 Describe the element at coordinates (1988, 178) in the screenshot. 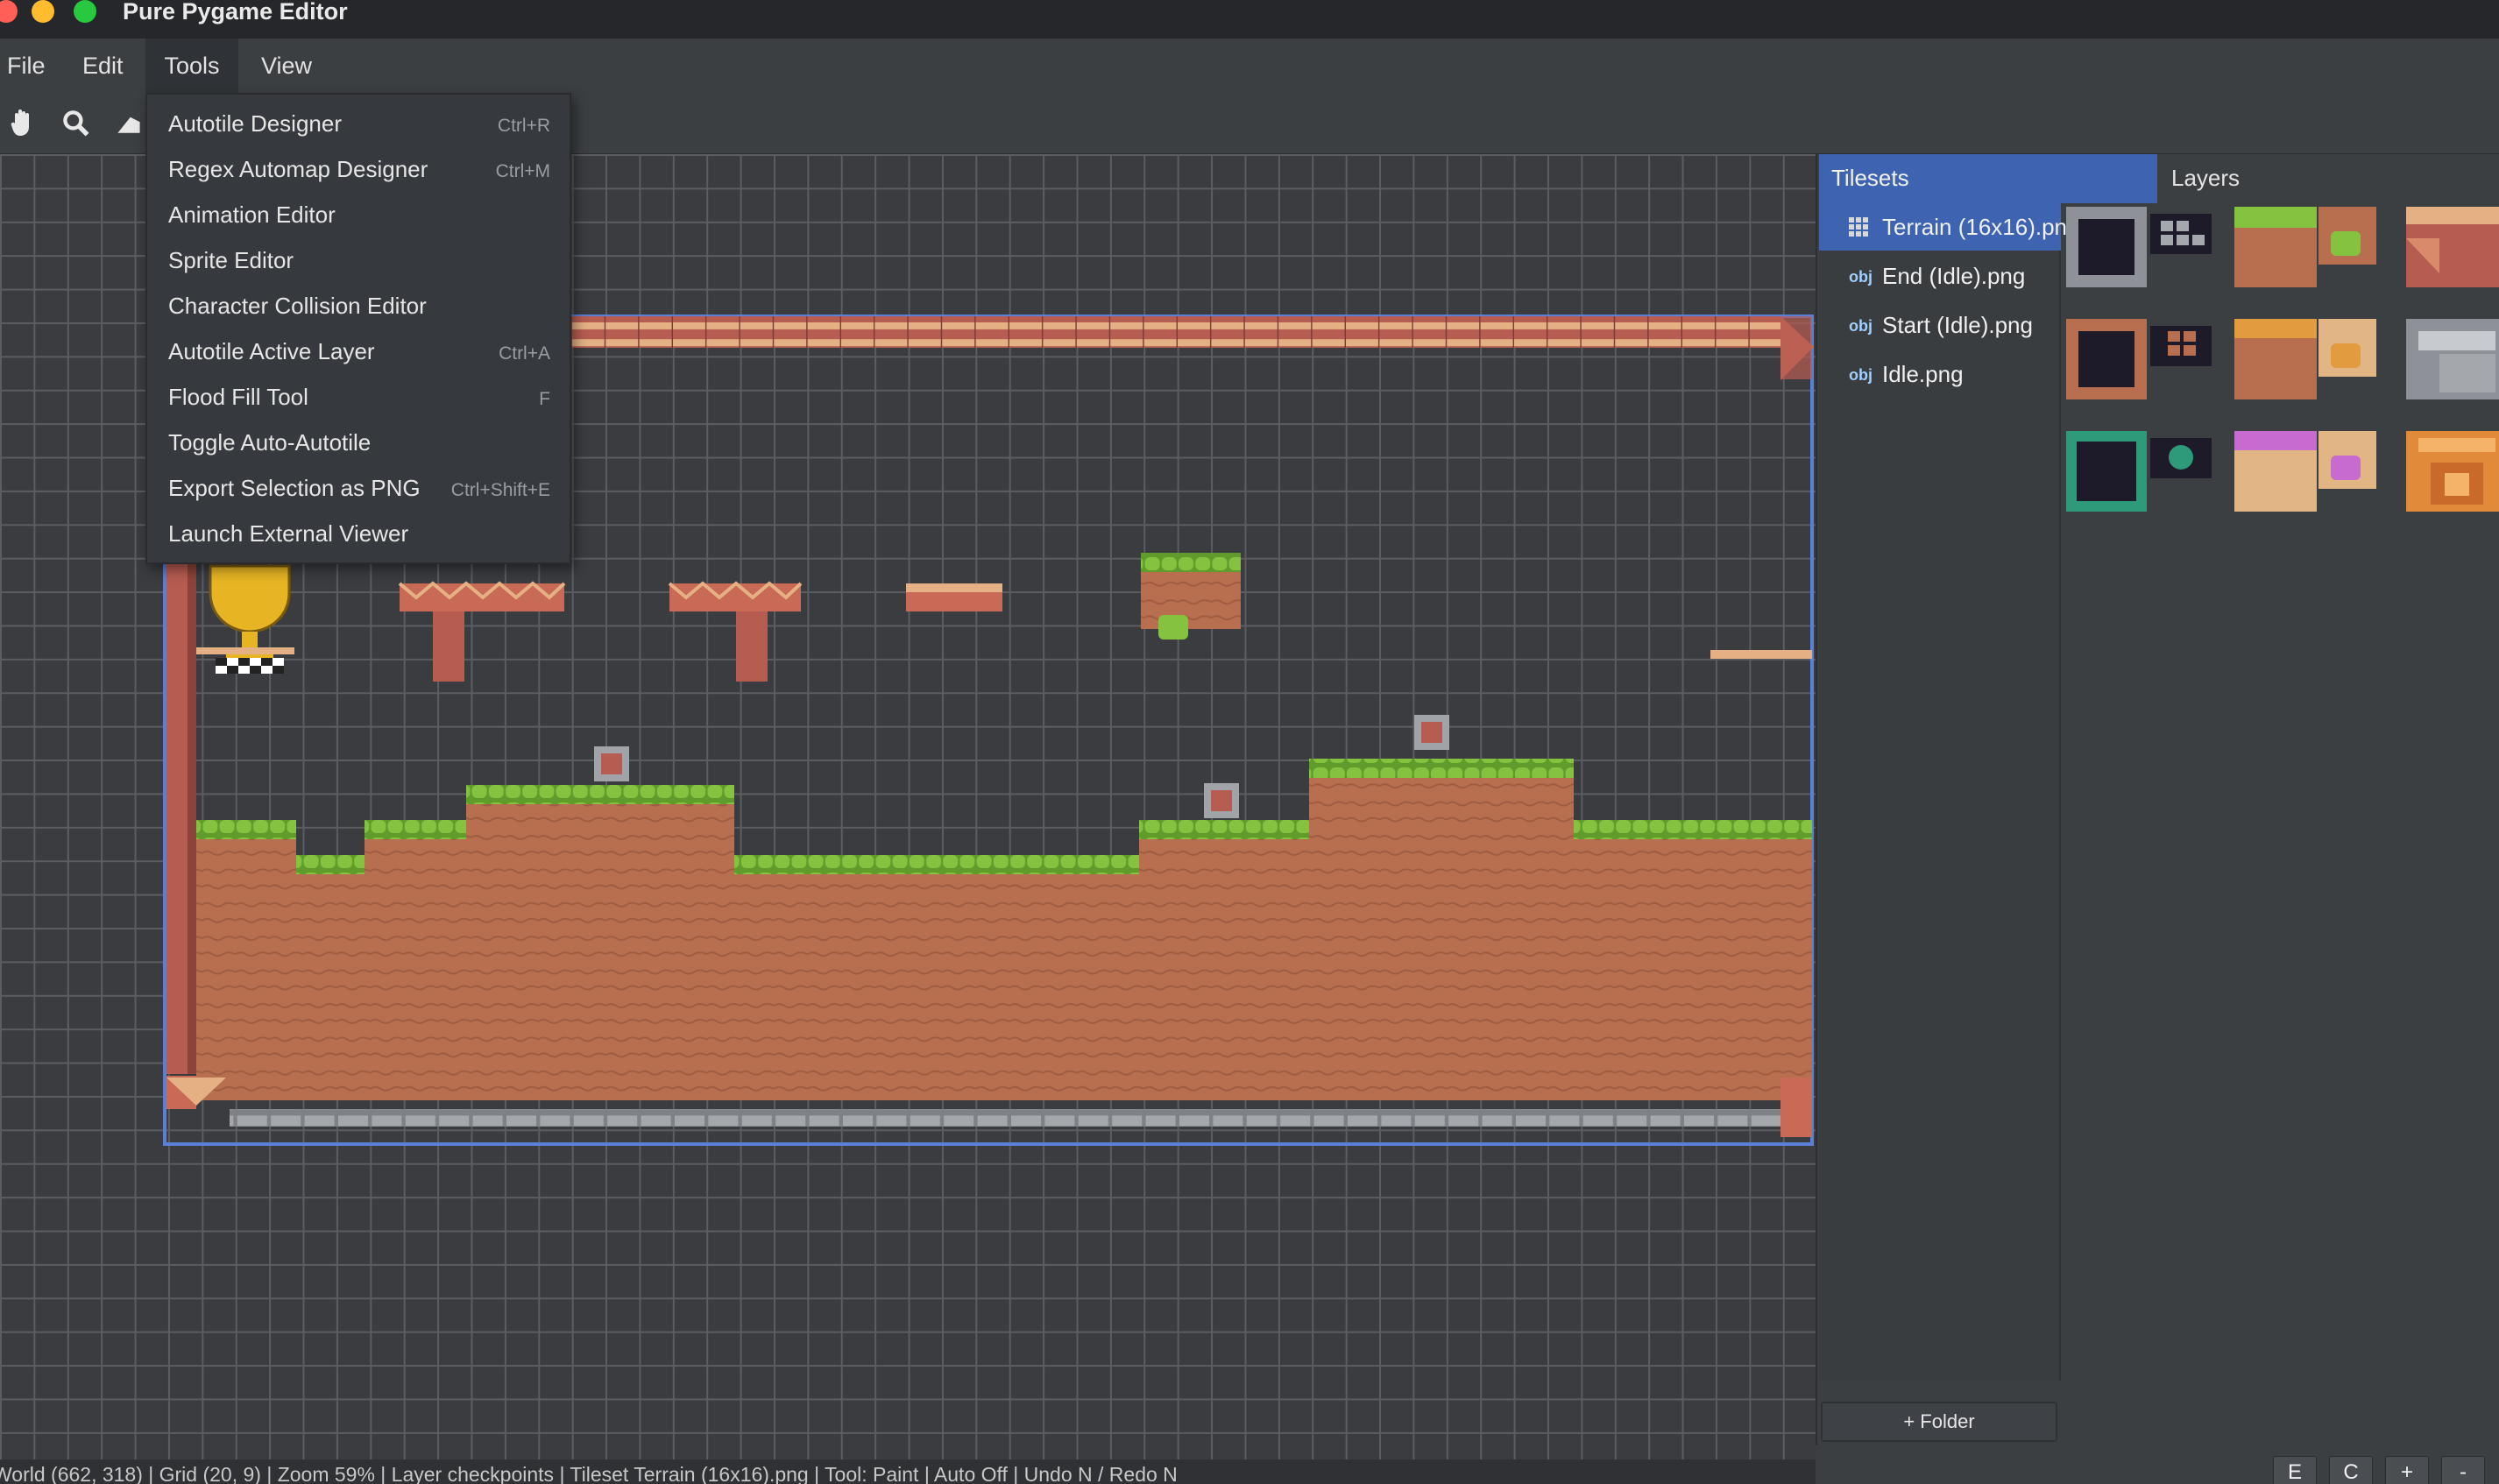

I see `tab-tilesets: Tilesets` at that location.